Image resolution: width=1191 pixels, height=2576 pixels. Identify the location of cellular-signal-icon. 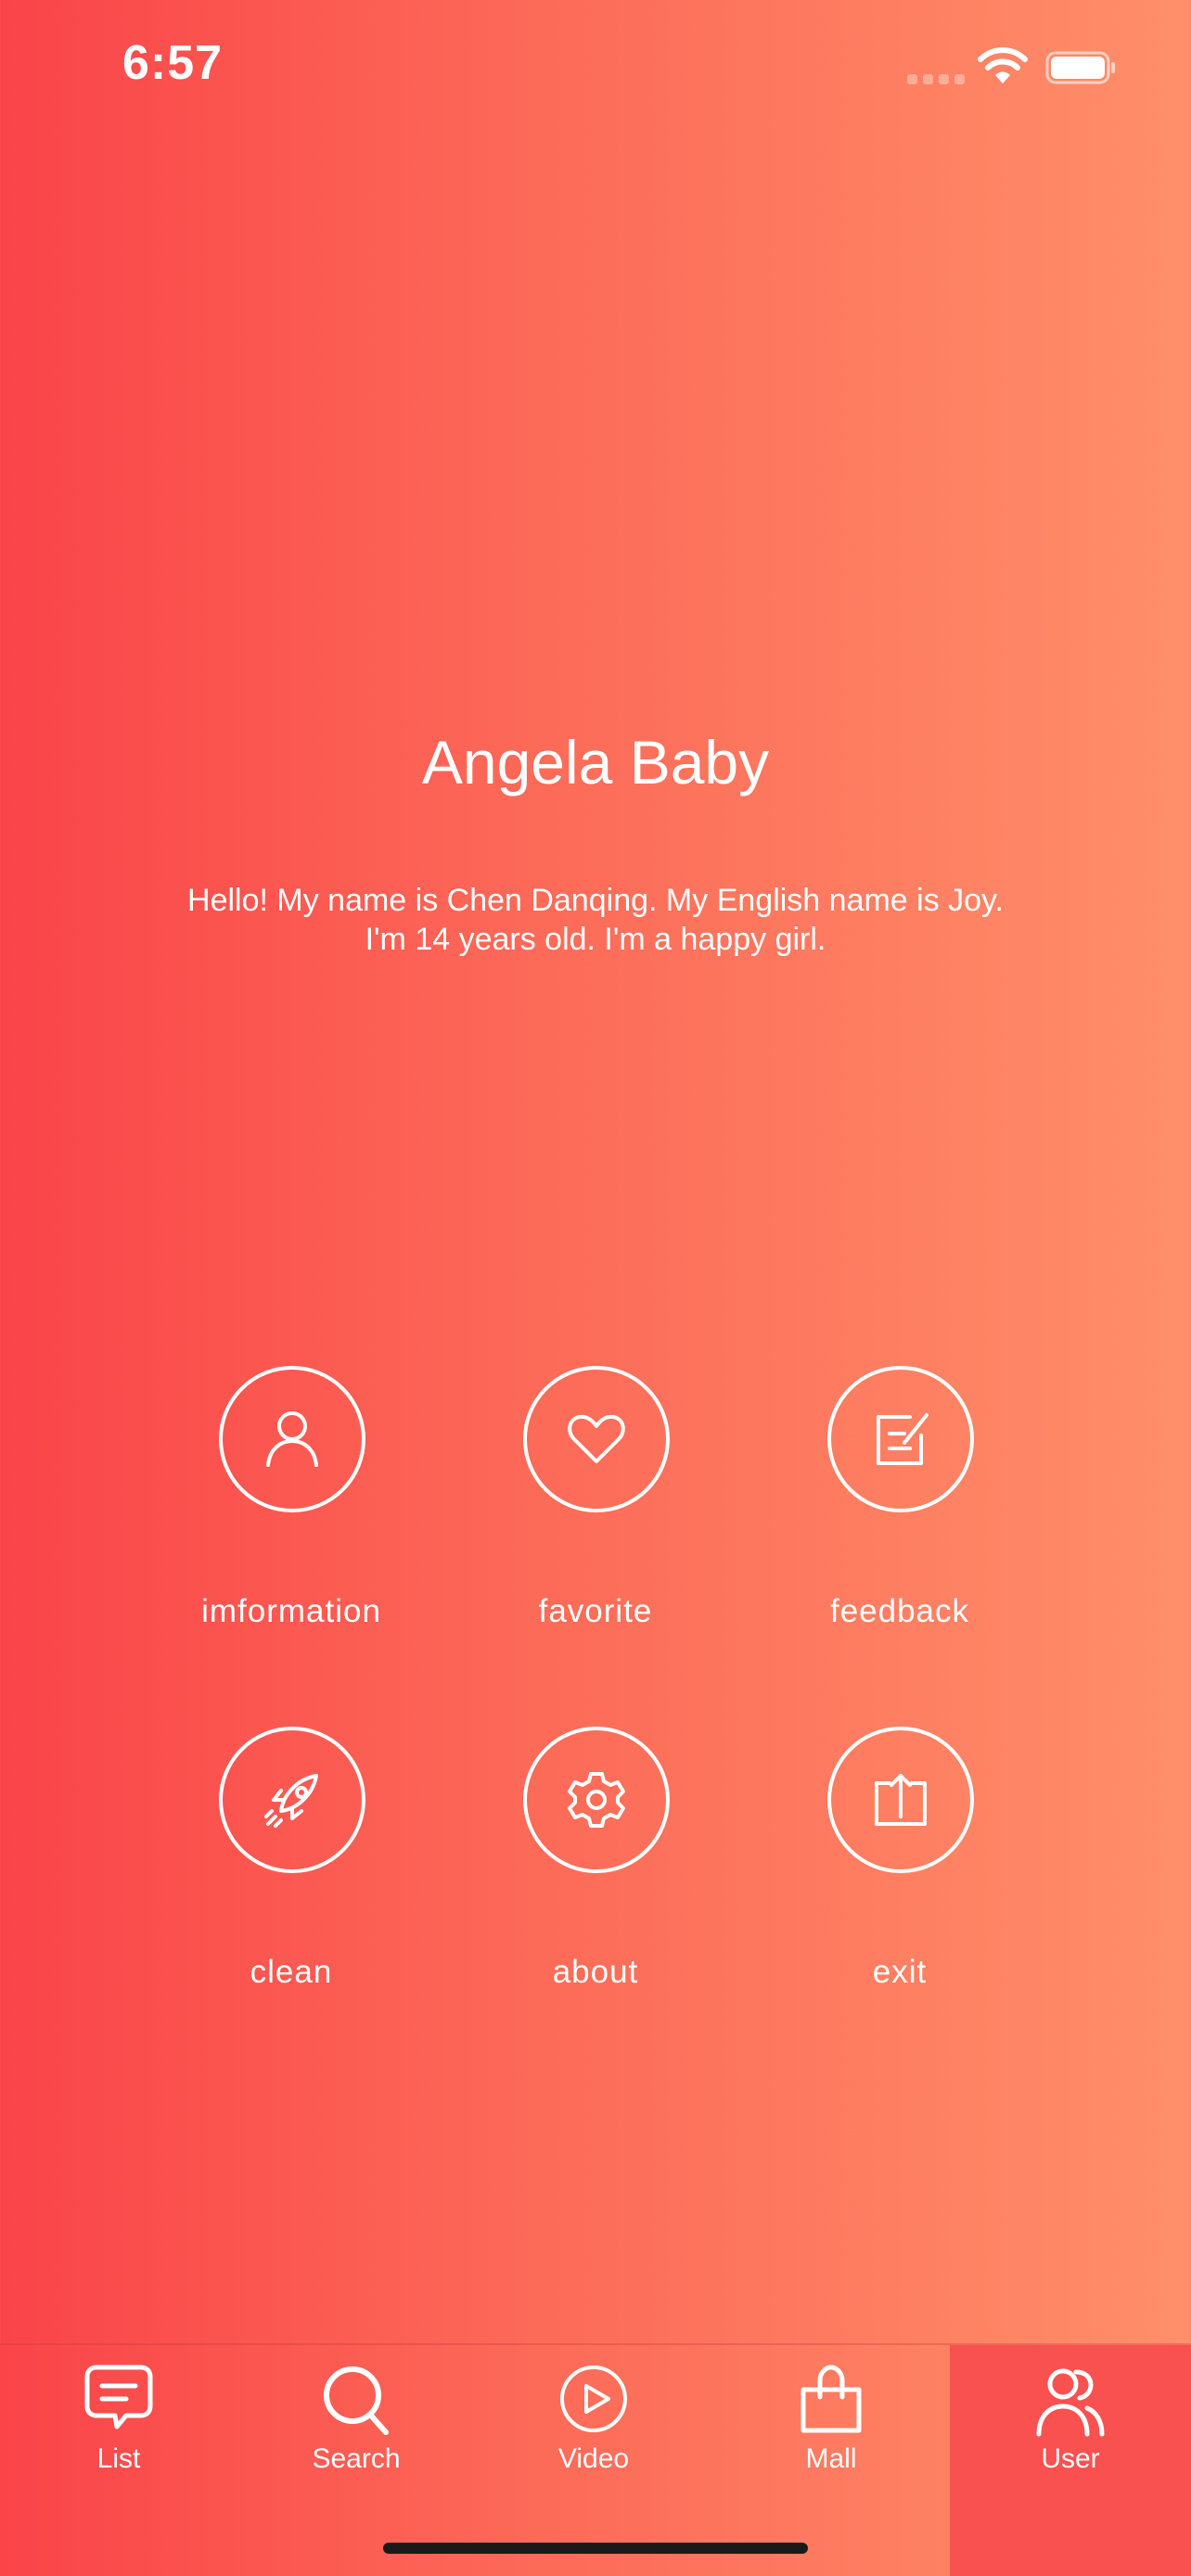
(936, 79).